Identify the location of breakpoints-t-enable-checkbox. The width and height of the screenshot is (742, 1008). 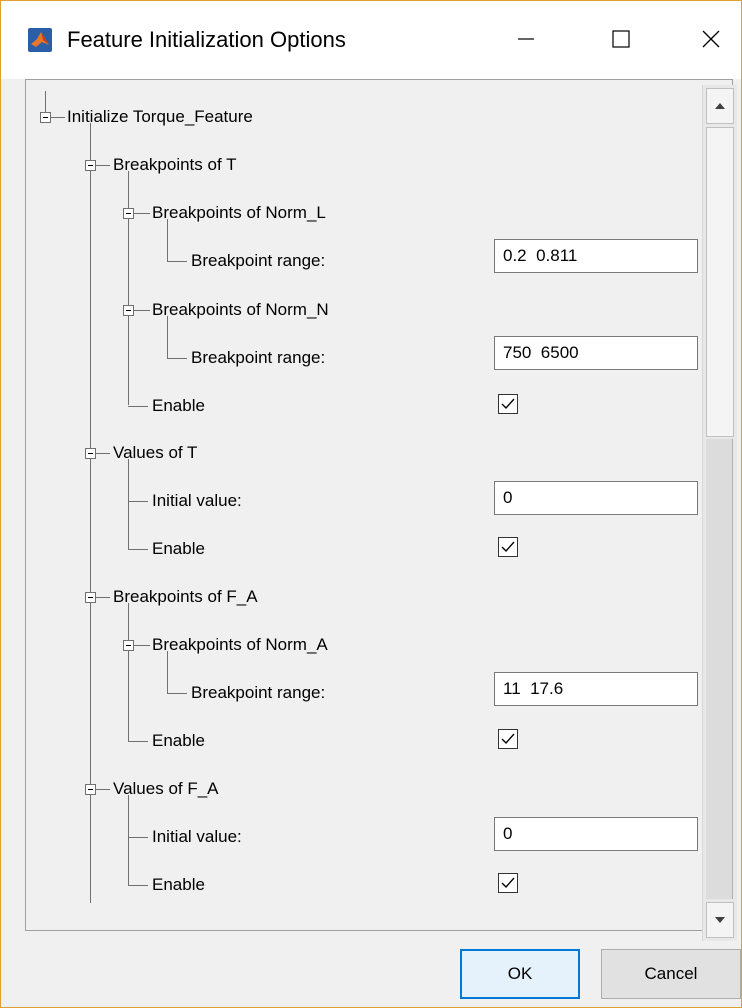
(508, 404).